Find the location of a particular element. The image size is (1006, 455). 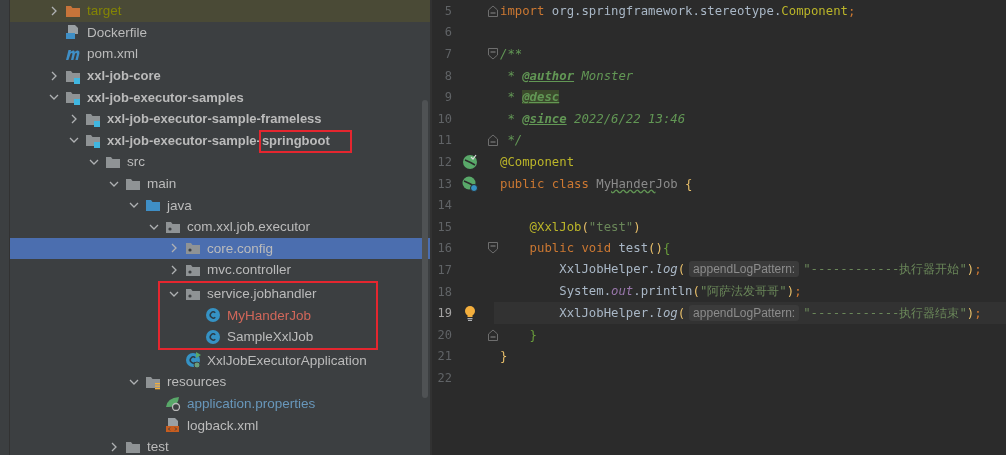

tree-item: XxlJobExecutorApplication is located at coordinates (220, 360).